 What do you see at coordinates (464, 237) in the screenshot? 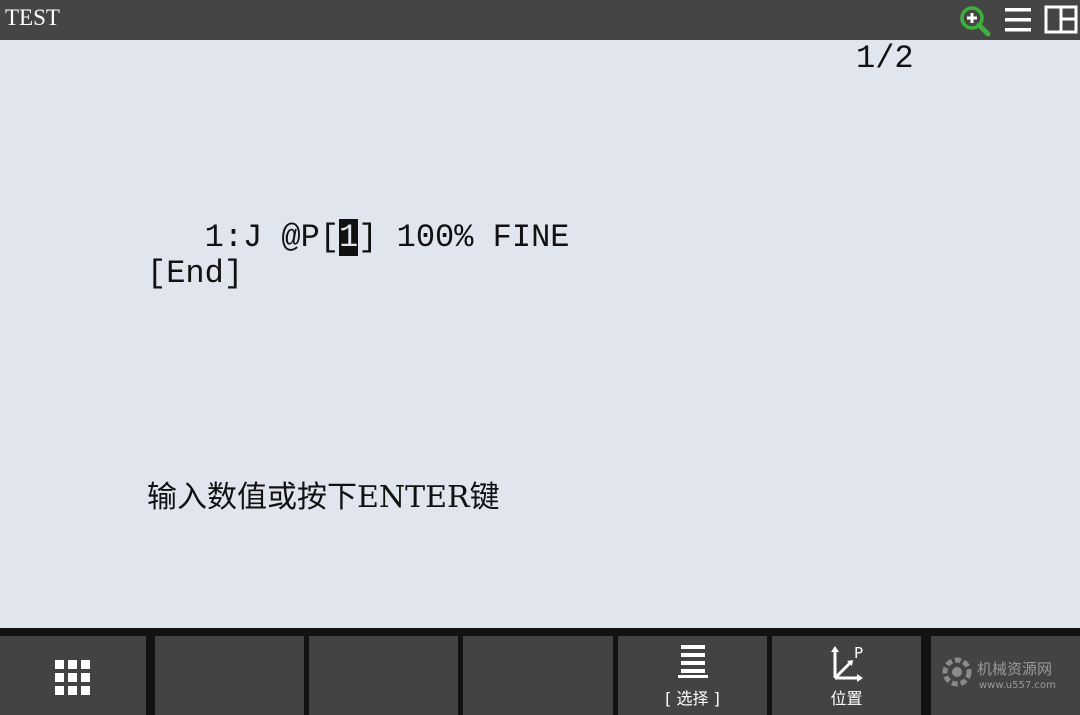
I see `line1-suffix: ] 100% FINE` at bounding box center [464, 237].